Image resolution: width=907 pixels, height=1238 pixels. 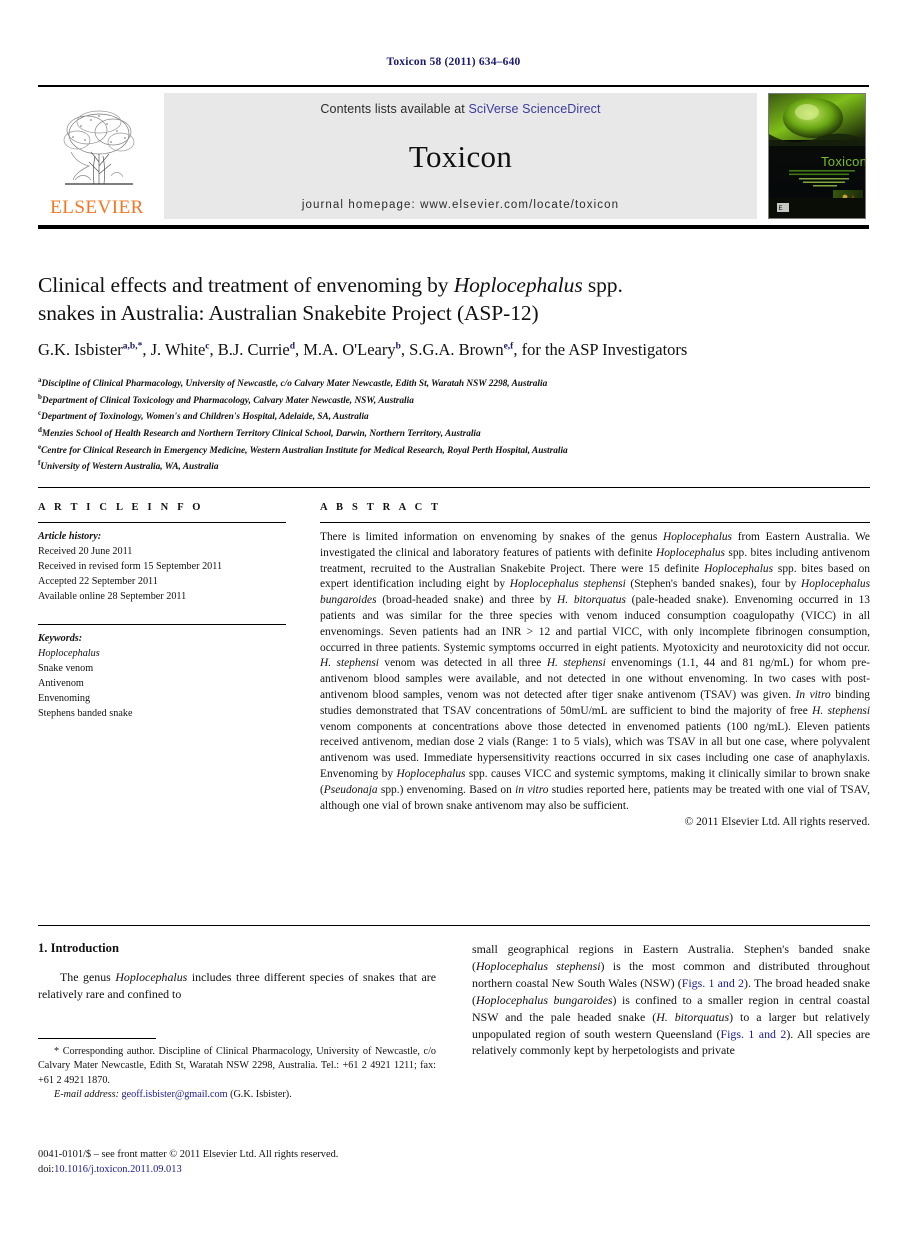 I want to click on author-affil-marker: d, so click(x=292, y=346).